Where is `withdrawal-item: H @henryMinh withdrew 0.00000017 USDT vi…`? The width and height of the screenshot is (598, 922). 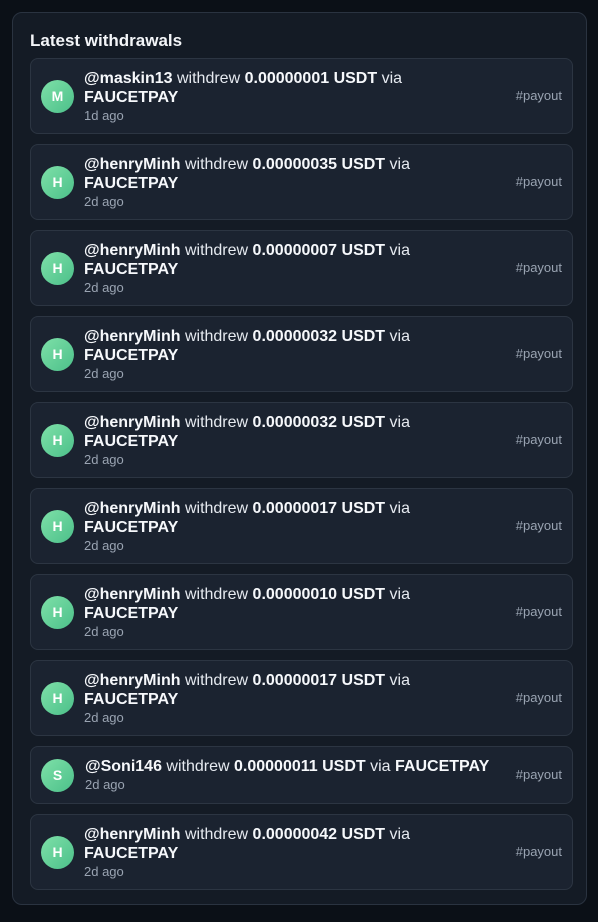
withdrawal-item: H @henryMinh withdrew 0.00000017 USDT vi… is located at coordinates (301, 526).